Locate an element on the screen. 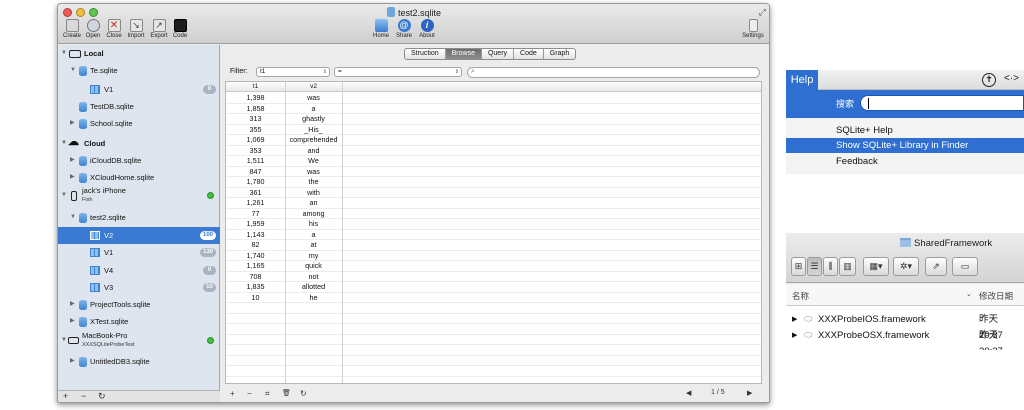  refresh-button: ↻ is located at coordinates (102, 396).